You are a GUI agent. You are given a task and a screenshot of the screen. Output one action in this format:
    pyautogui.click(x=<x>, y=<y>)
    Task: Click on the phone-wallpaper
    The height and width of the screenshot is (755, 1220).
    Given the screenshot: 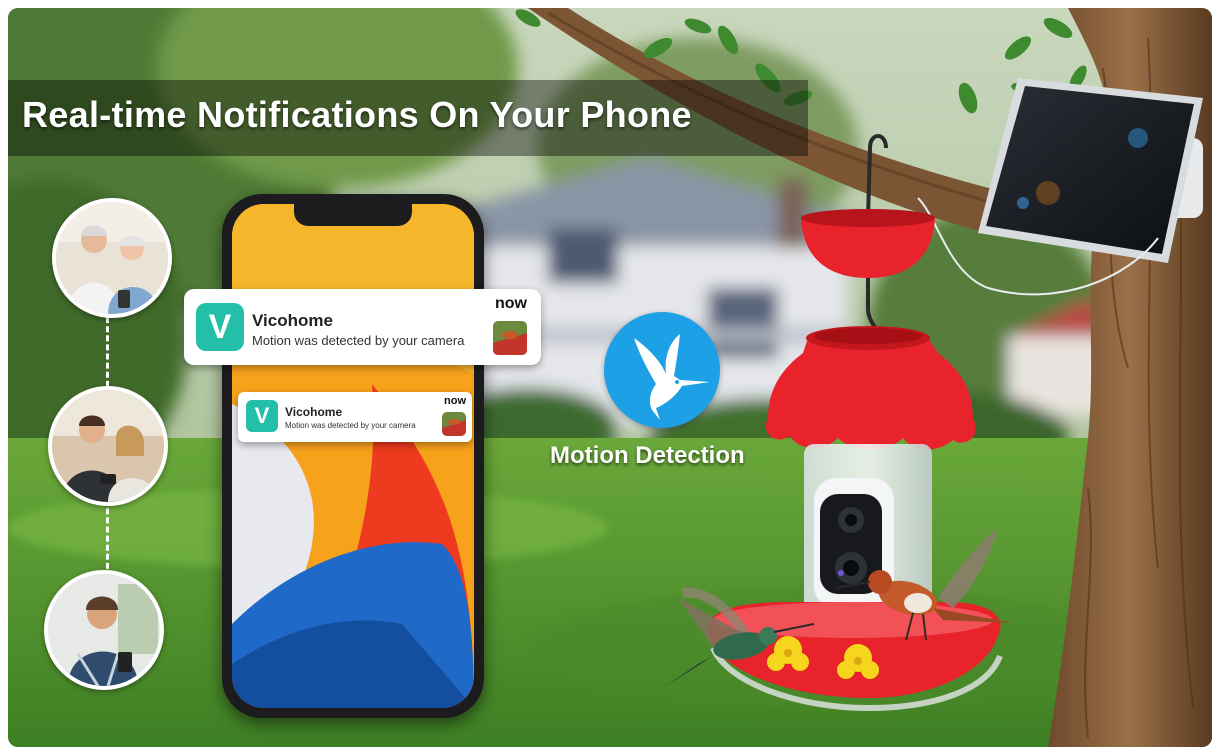 What is the action you would take?
    pyautogui.click(x=353, y=456)
    